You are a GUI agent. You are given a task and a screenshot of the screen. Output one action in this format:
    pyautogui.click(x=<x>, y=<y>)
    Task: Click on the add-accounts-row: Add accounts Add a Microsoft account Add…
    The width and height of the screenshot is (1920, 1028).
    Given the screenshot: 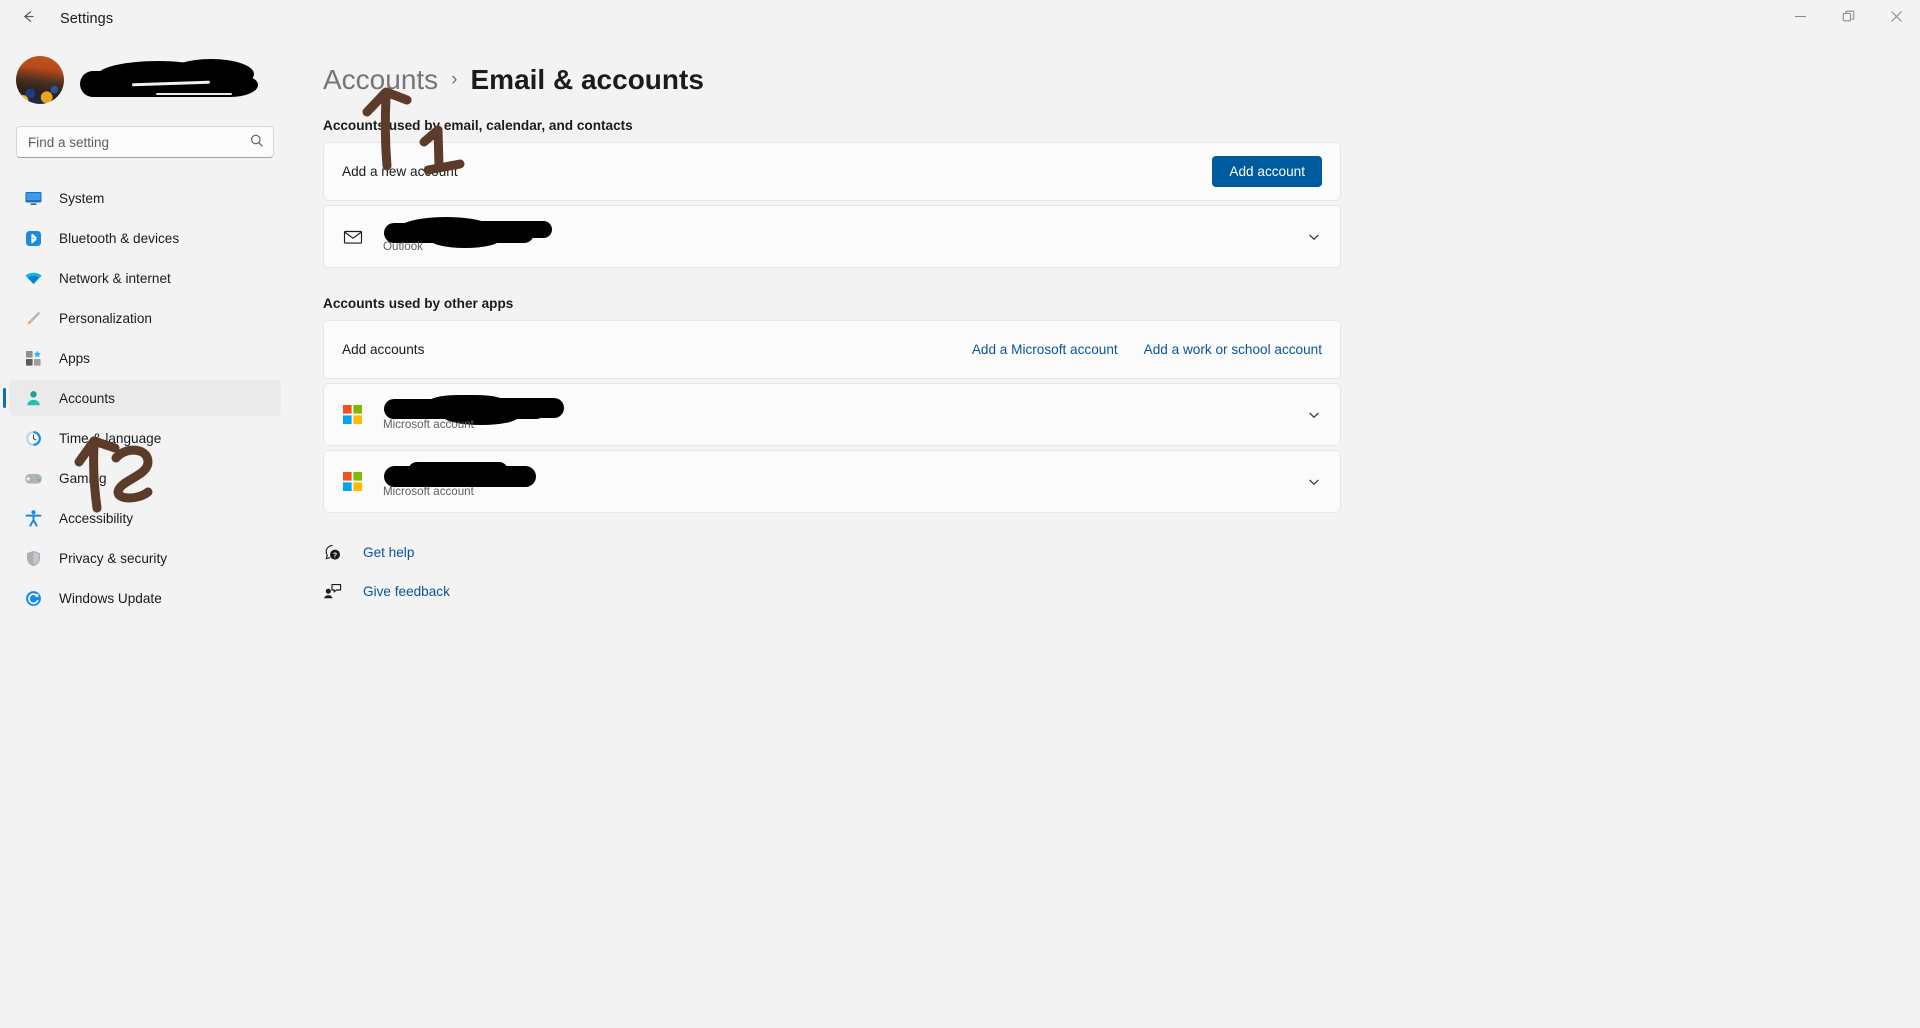 What is the action you would take?
    pyautogui.click(x=832, y=349)
    